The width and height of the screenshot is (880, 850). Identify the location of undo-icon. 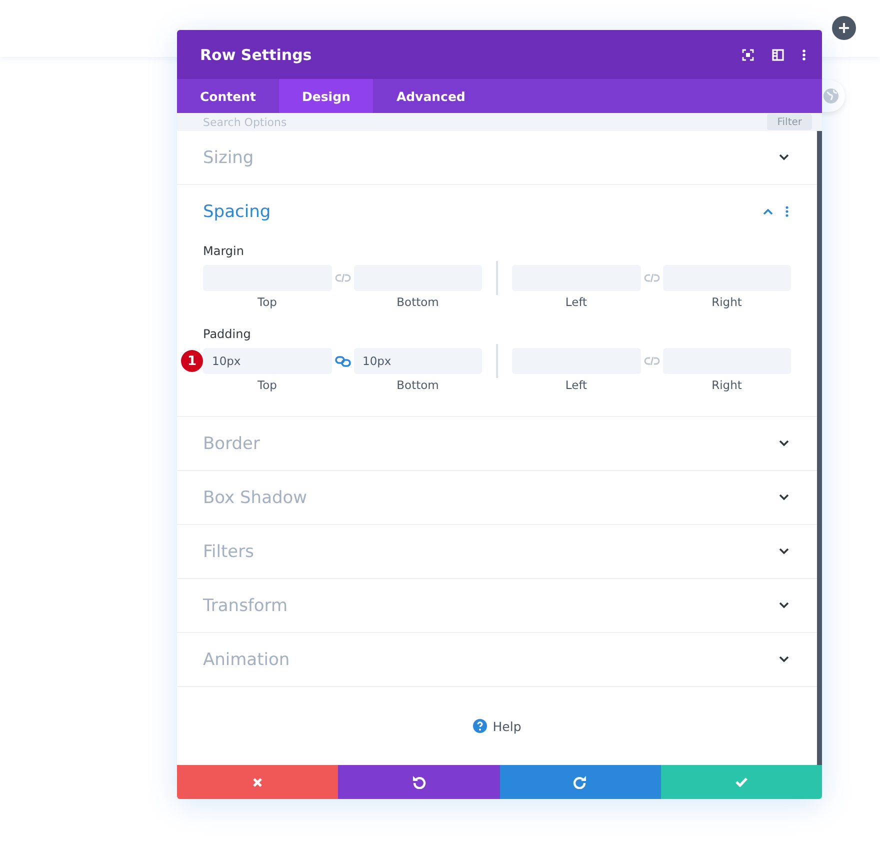
(419, 782).